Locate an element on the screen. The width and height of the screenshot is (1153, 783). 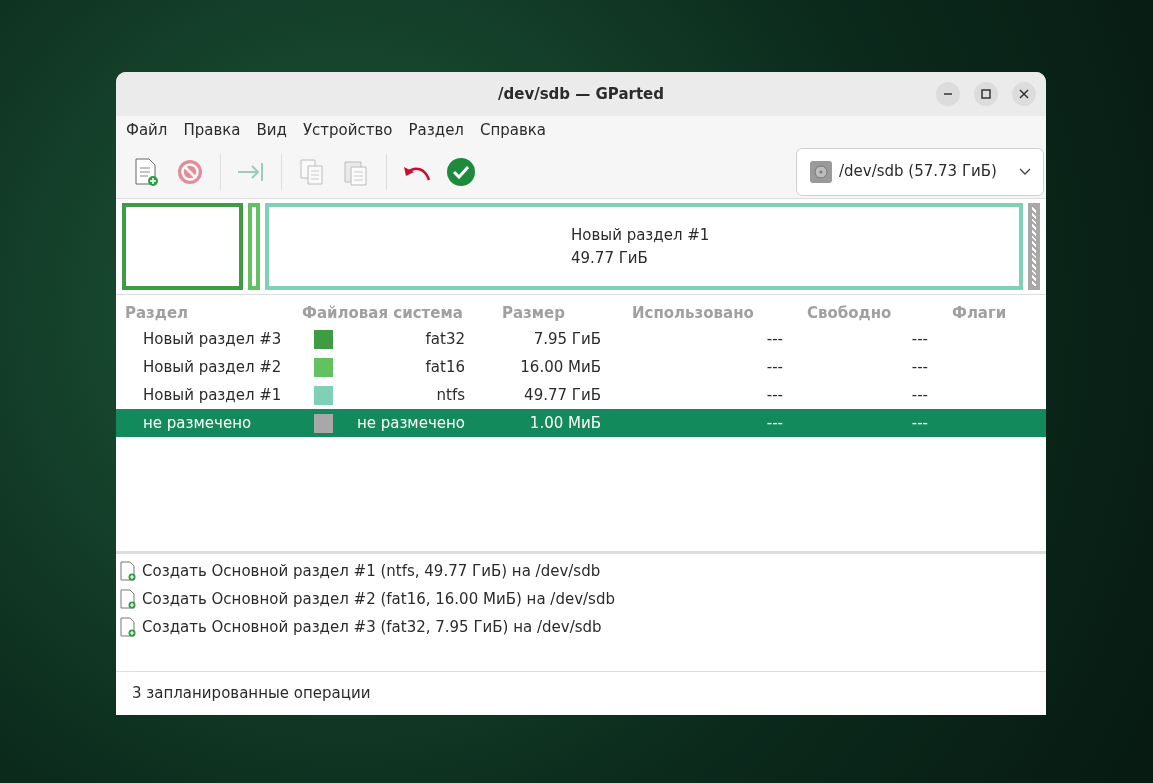
table-row: Новый раздел #1 ntfs 49.77 ГиБ --- --- is located at coordinates (581, 395).